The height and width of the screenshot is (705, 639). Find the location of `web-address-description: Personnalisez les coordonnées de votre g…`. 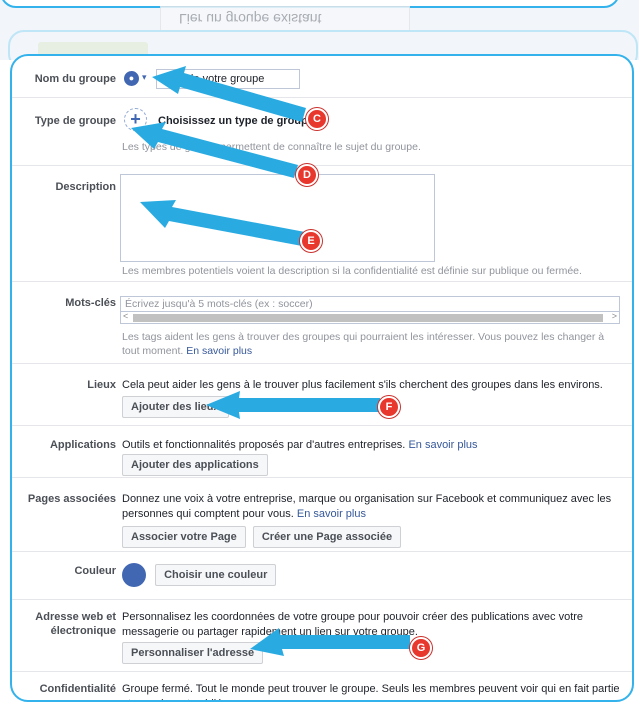

web-address-description: Personnalisez les coordonnées de votre g… is located at coordinates (353, 624).